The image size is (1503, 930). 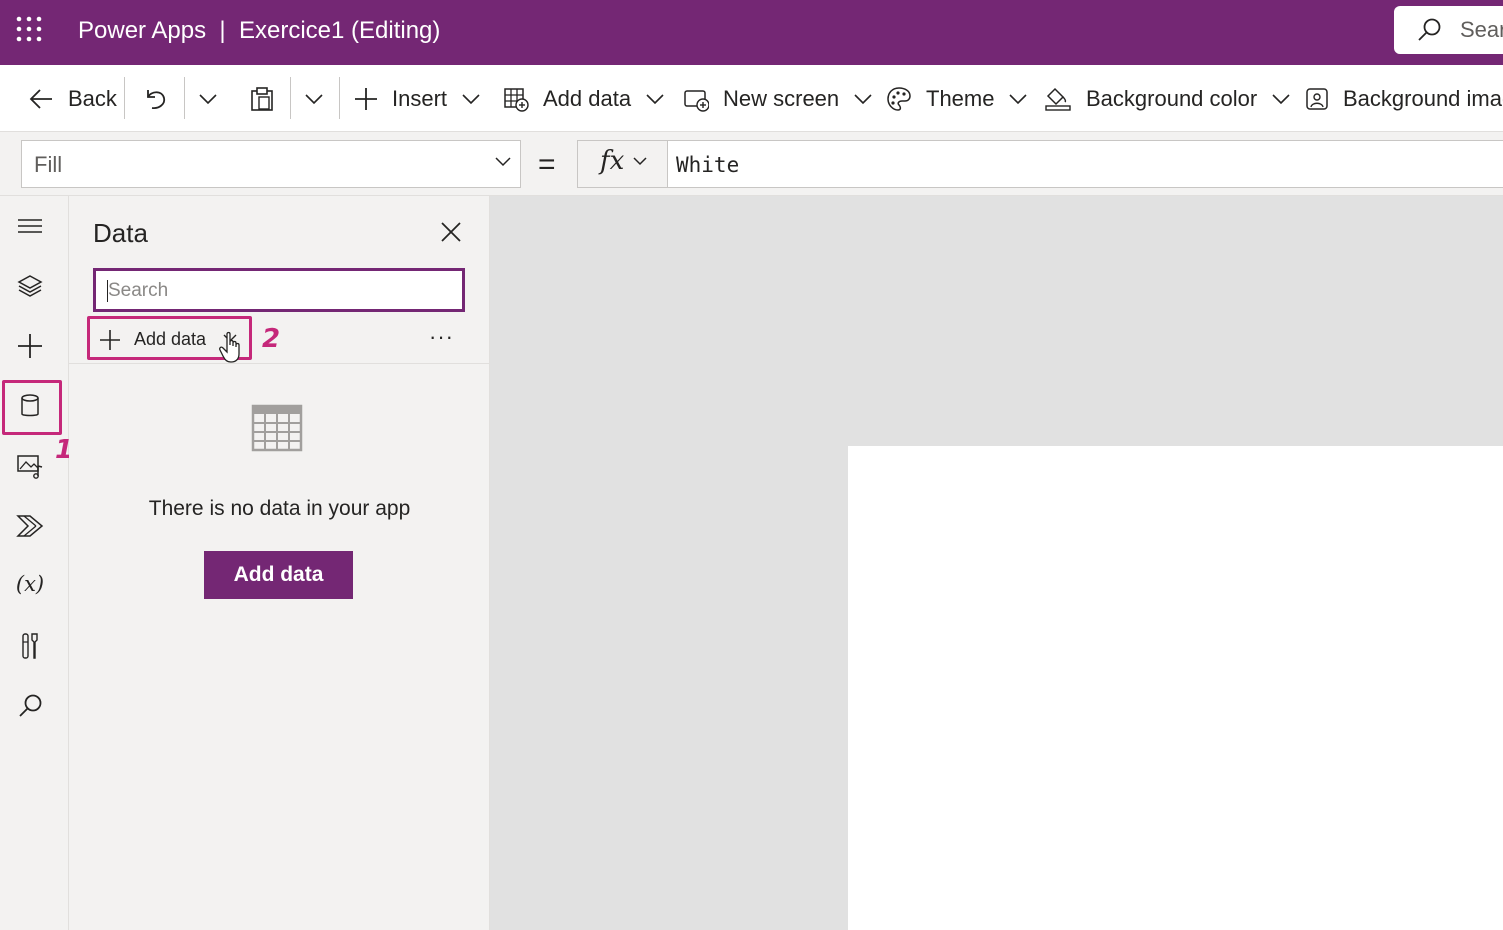 I want to click on insert-label: Insert, so click(x=420, y=98).